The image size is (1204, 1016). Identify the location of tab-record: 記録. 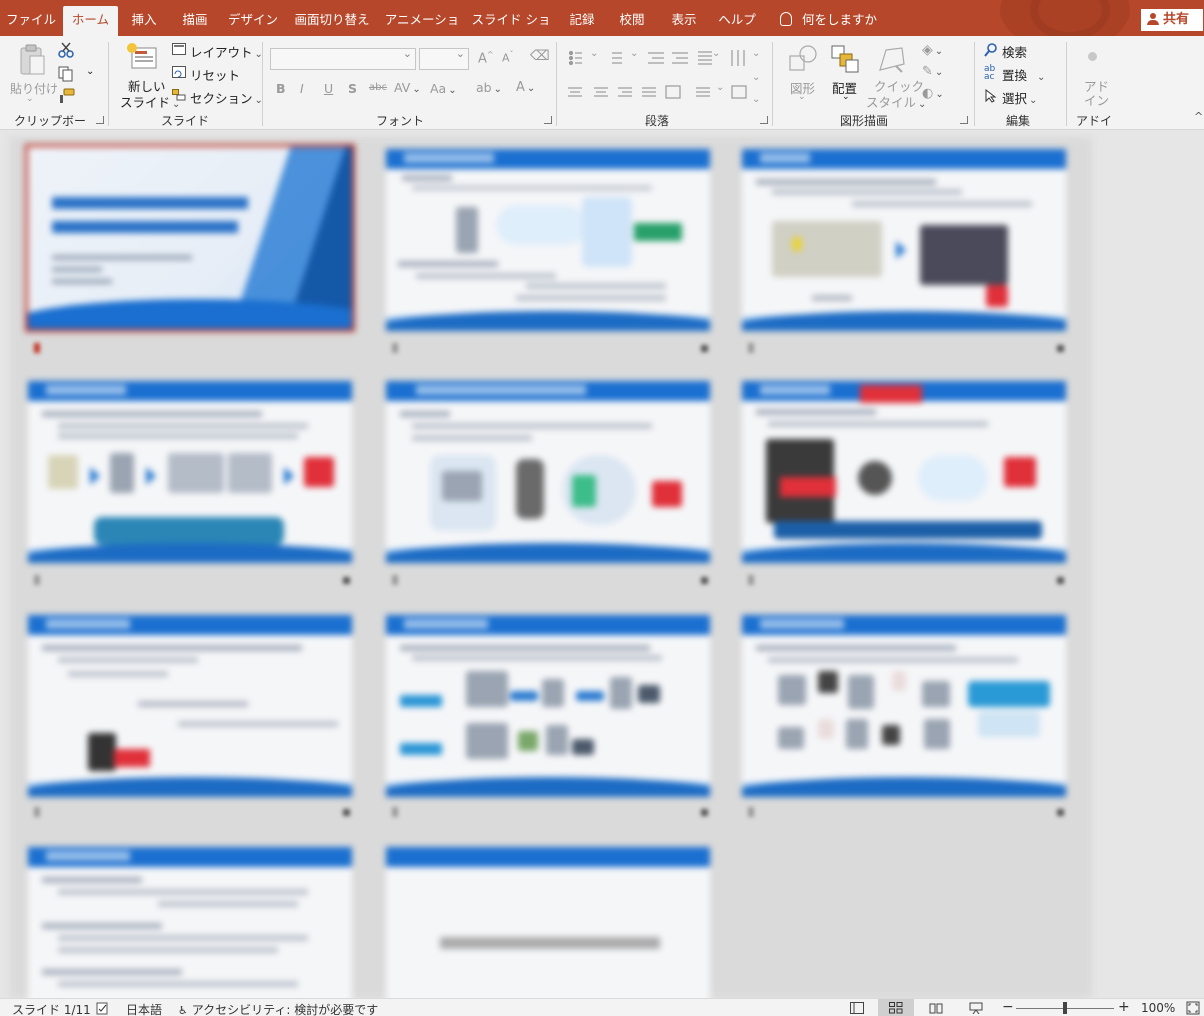
(582, 21).